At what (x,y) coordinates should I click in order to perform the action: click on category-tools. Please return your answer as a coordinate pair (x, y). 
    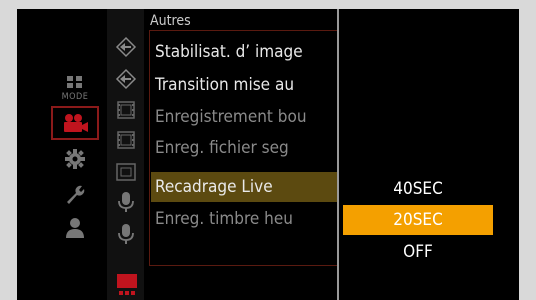
    Looking at the image, I should click on (75, 194).